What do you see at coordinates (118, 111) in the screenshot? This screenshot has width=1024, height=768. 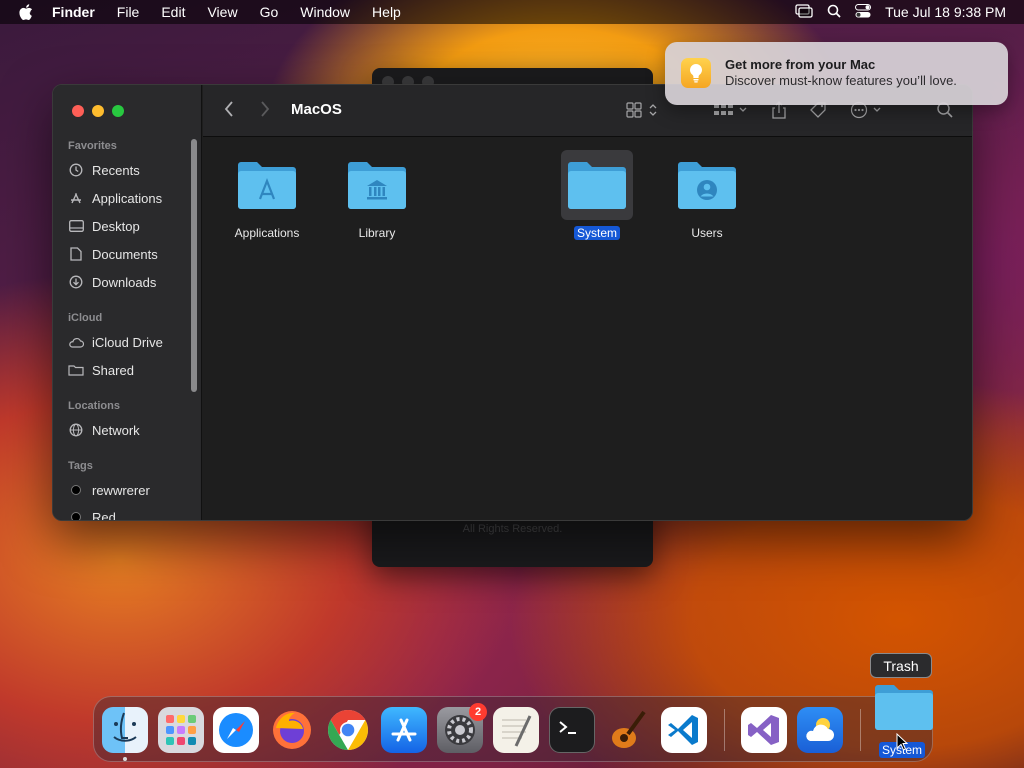 I see `zoom-window-button` at bounding box center [118, 111].